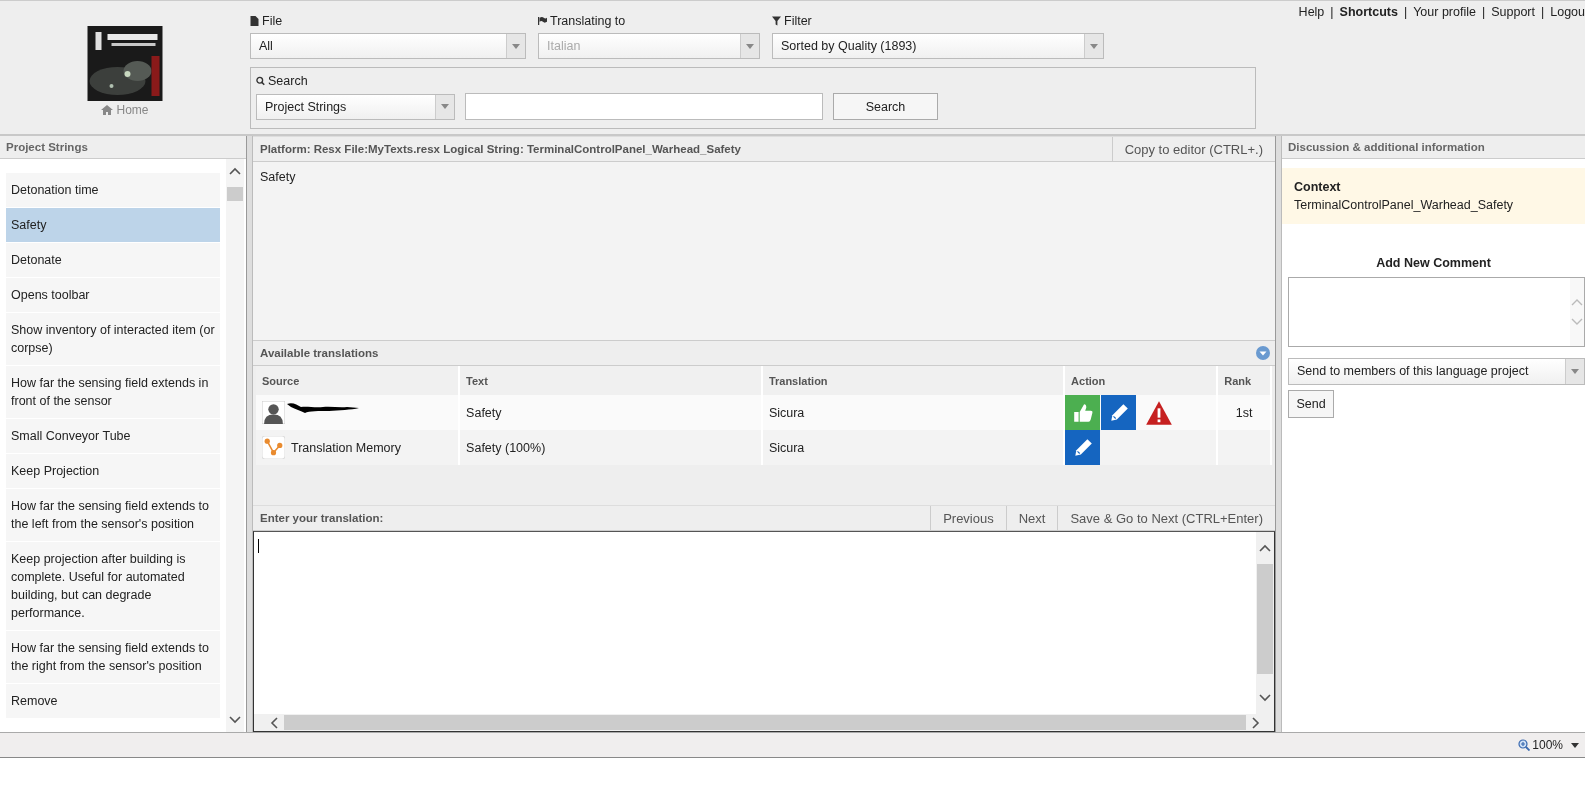 This screenshot has width=1585, height=796. Describe the element at coordinates (273, 447) in the screenshot. I see `memory-icon` at that location.